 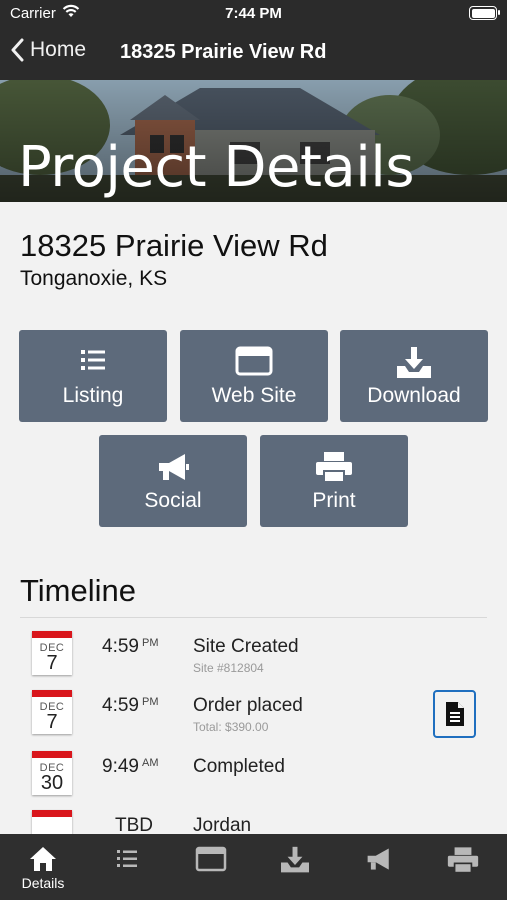 I want to click on tab-print, so click(x=463, y=867).